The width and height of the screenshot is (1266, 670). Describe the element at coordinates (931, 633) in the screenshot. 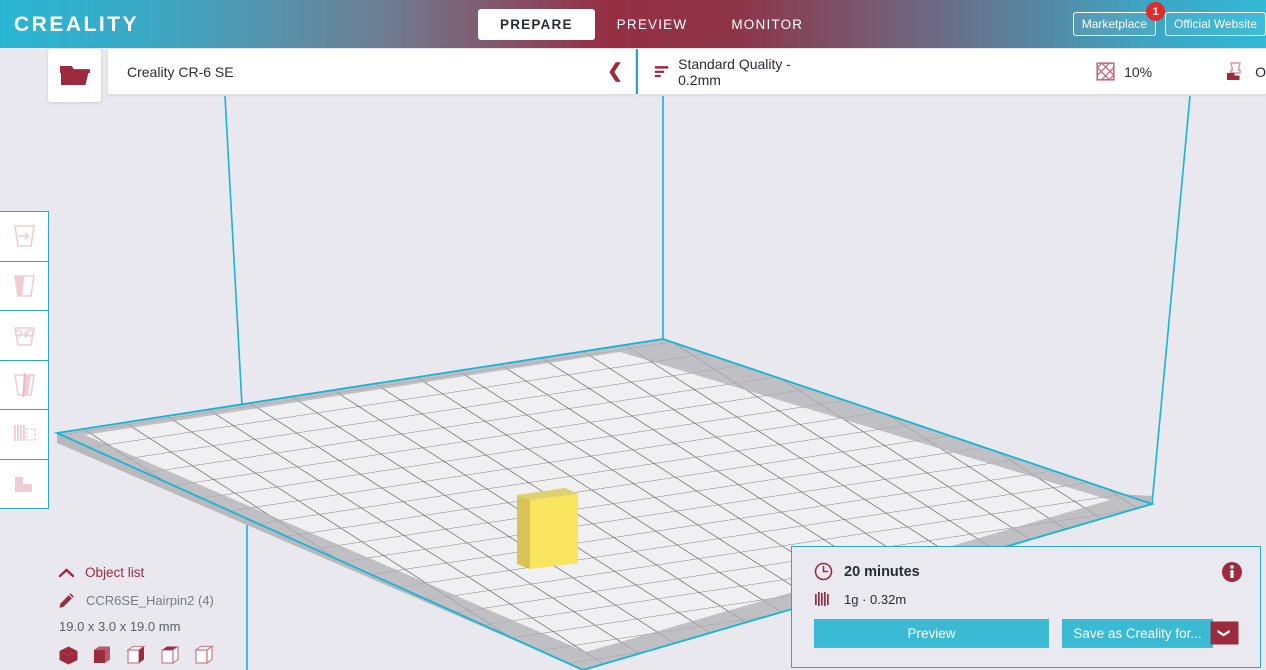

I see `preview-button: Preview` at that location.